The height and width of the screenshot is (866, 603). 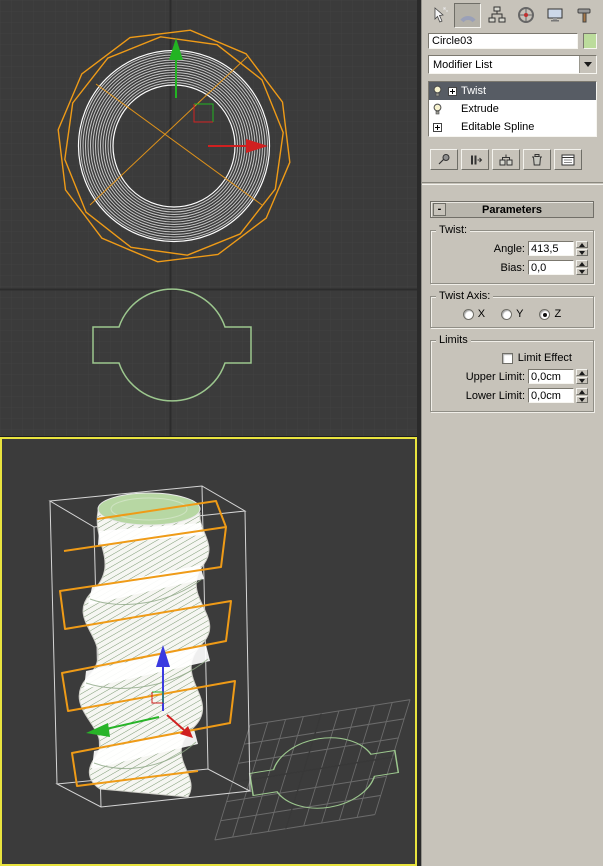 I want to click on bias-spinner, so click(x=582, y=267).